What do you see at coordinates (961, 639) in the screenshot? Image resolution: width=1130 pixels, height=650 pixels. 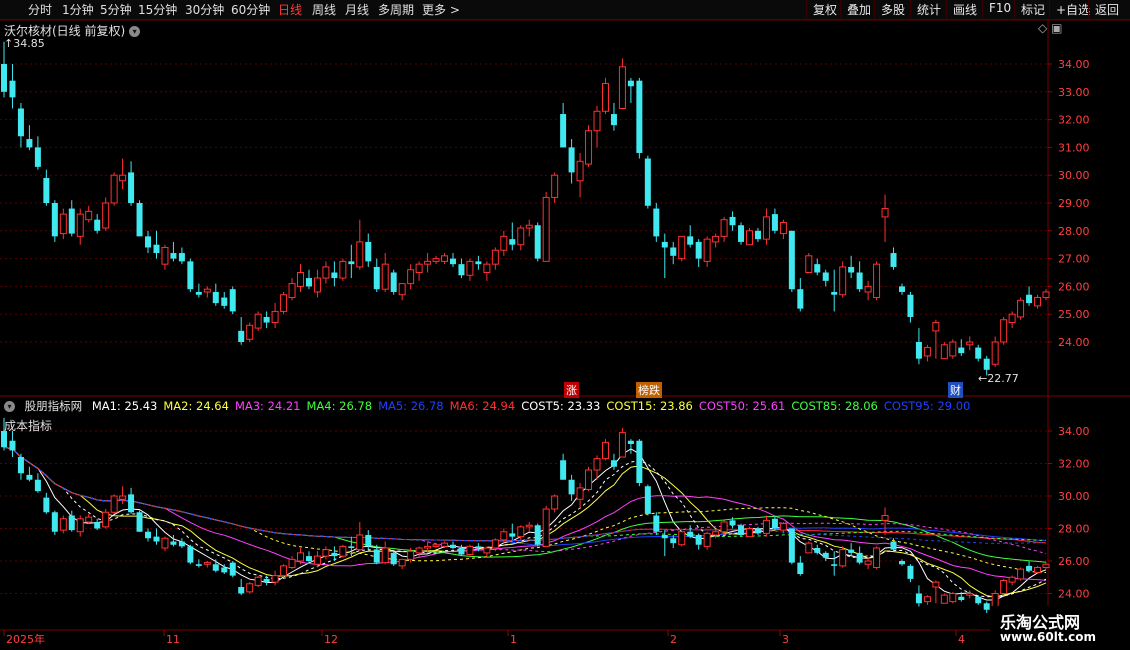 I see `xtick-label: 4` at bounding box center [961, 639].